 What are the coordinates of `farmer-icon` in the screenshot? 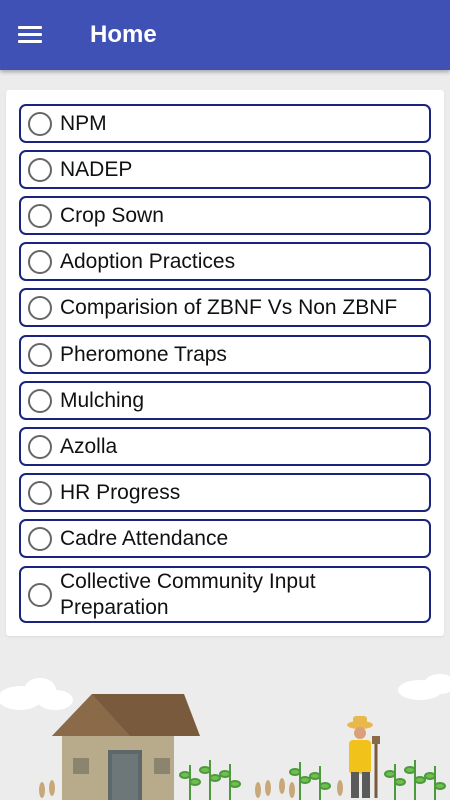 It's located at (363, 757).